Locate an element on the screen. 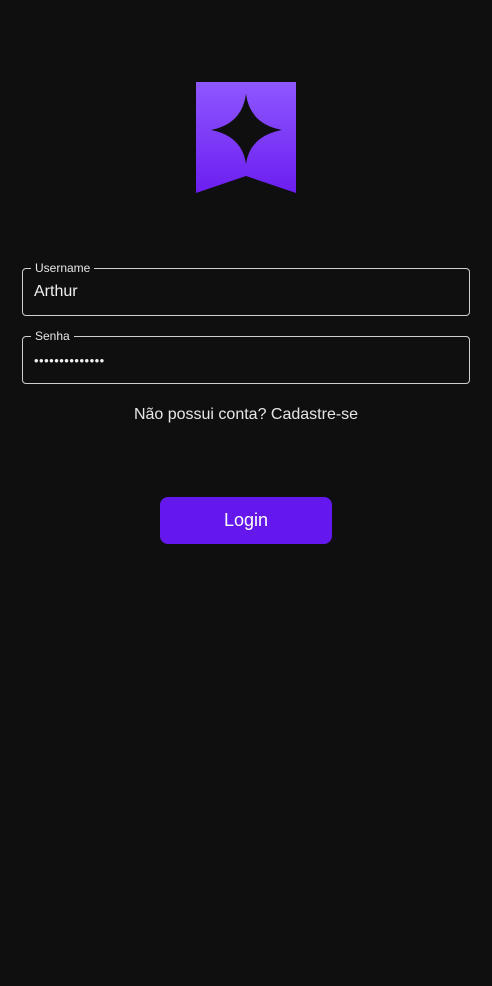 Image resolution: width=492 pixels, height=986 pixels. username-input is located at coordinates (246, 292).